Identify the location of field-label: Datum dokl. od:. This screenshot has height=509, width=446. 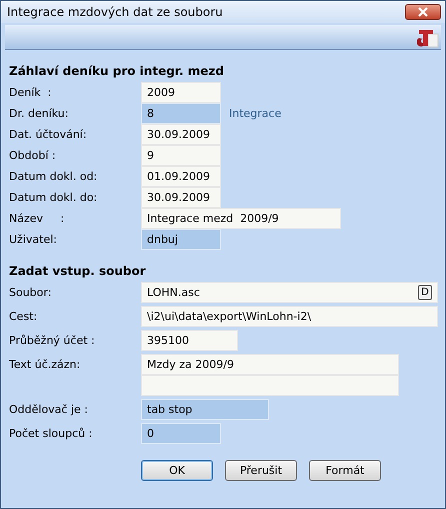
(53, 177).